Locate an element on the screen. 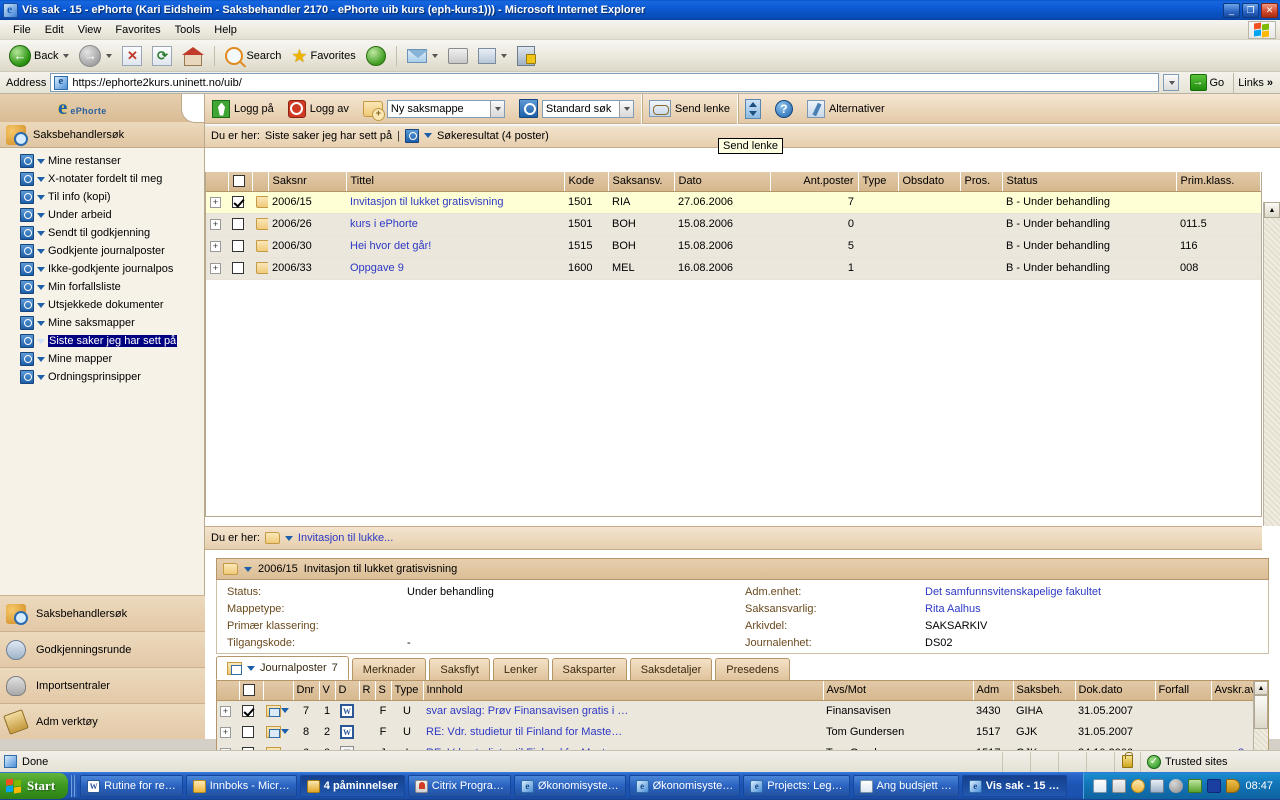  sidebar-item-sendt-til-godkjenning: Sendt til godkjenning is located at coordinates (112, 233).